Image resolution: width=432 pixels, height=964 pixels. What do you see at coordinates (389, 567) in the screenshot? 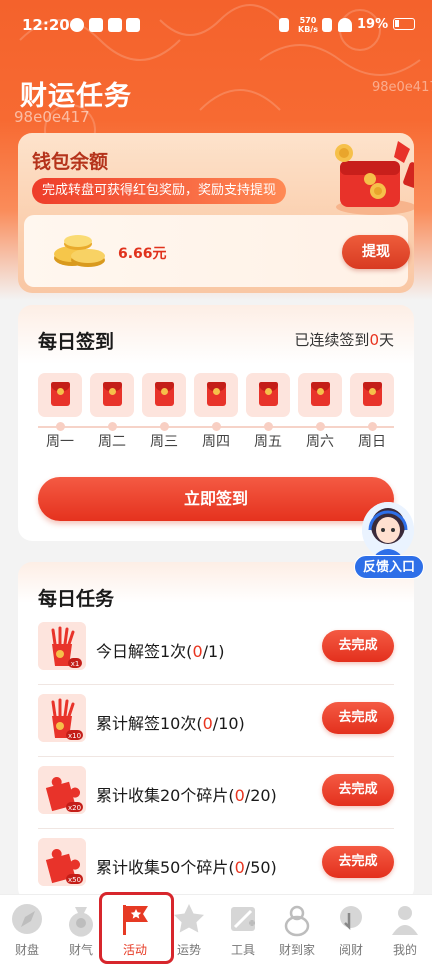
I see `feedback-label: 反馈入口` at bounding box center [389, 567].